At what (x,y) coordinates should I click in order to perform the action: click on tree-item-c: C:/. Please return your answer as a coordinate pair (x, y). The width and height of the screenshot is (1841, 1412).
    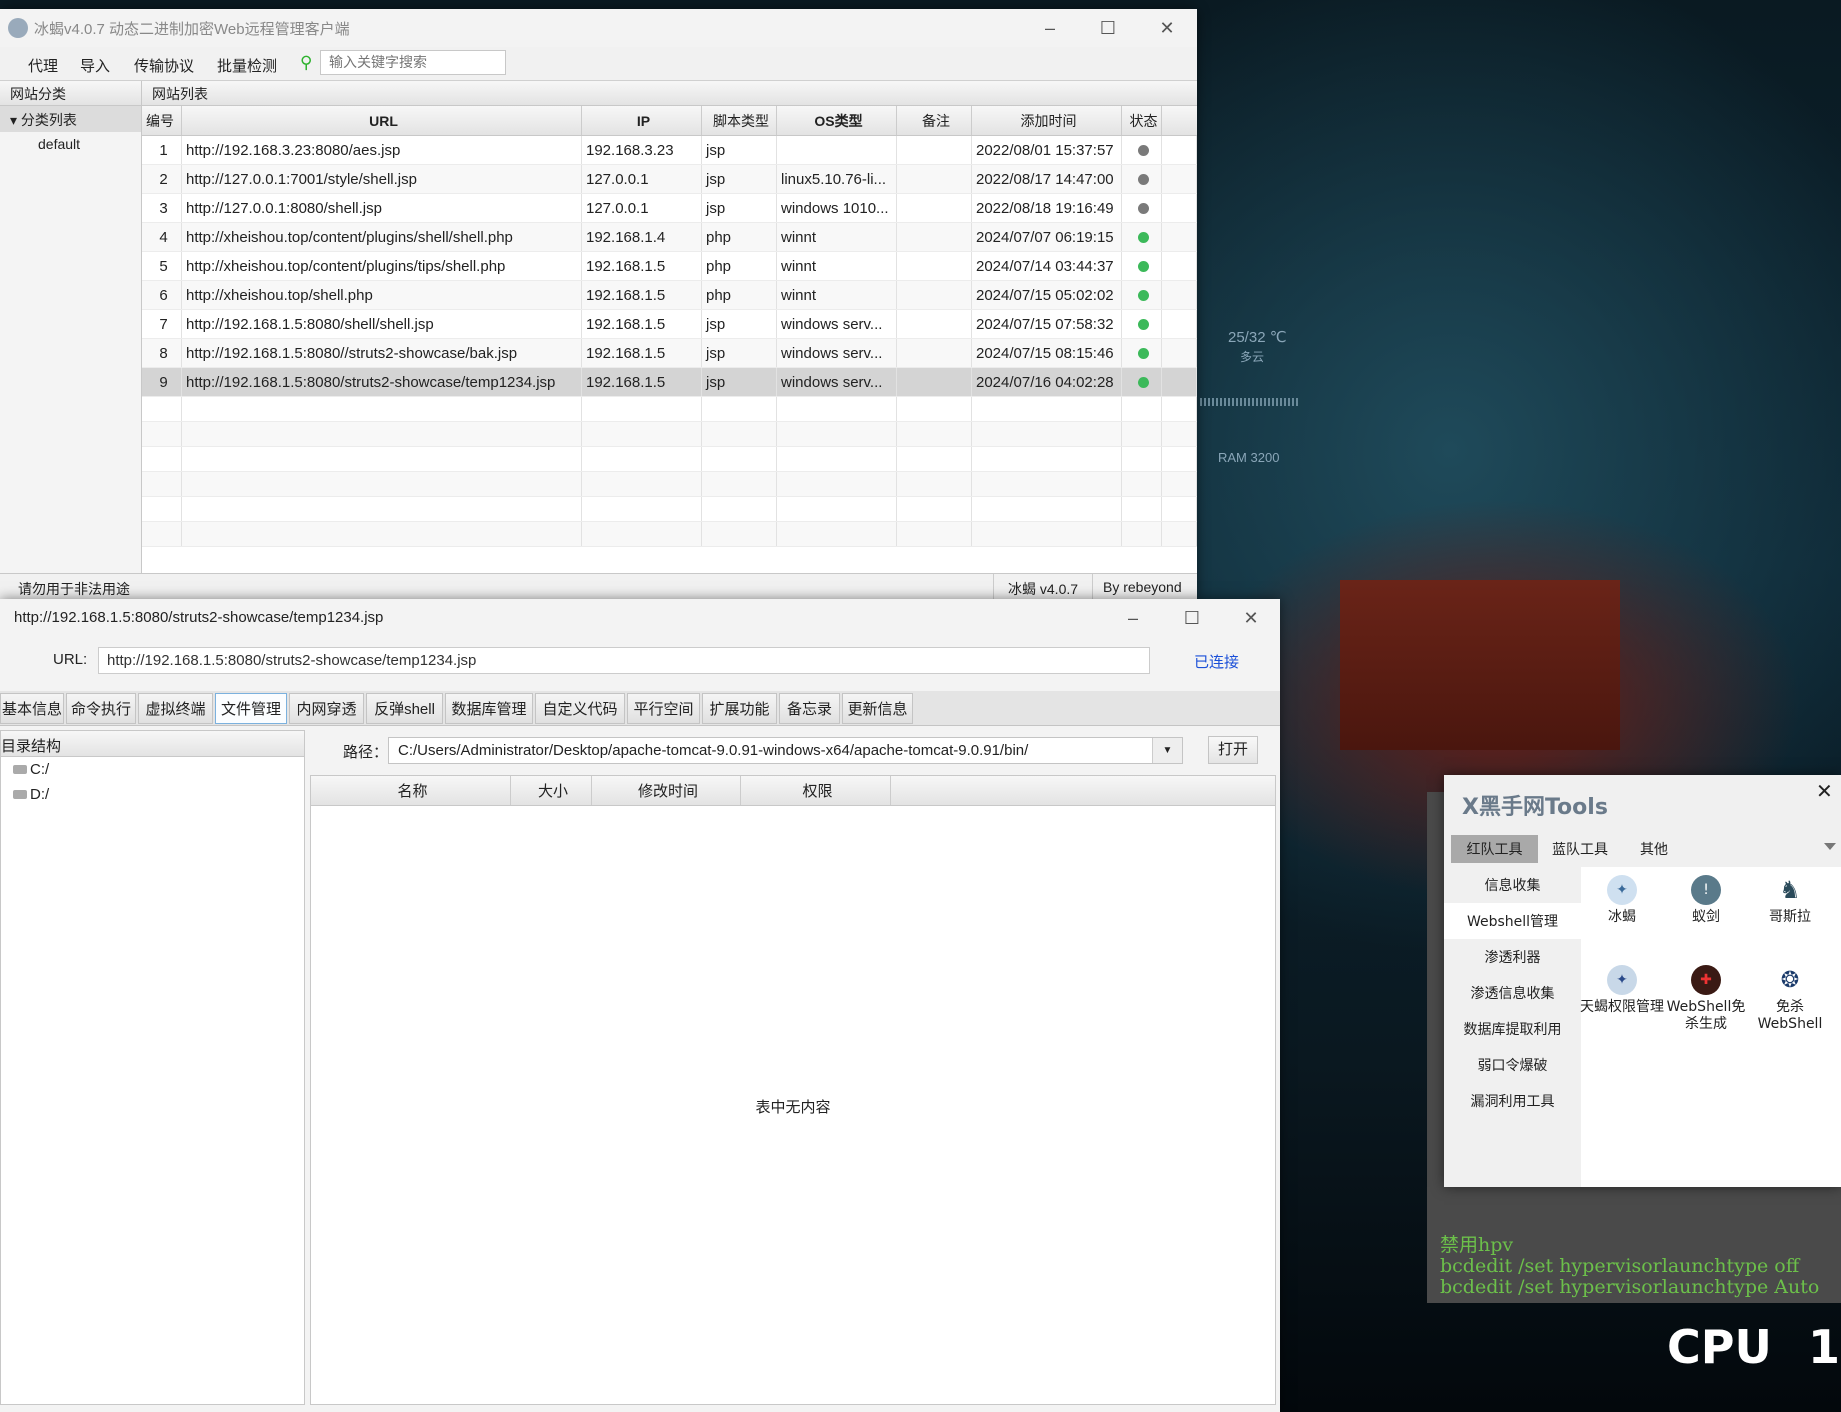
    Looking at the image, I should click on (152, 769).